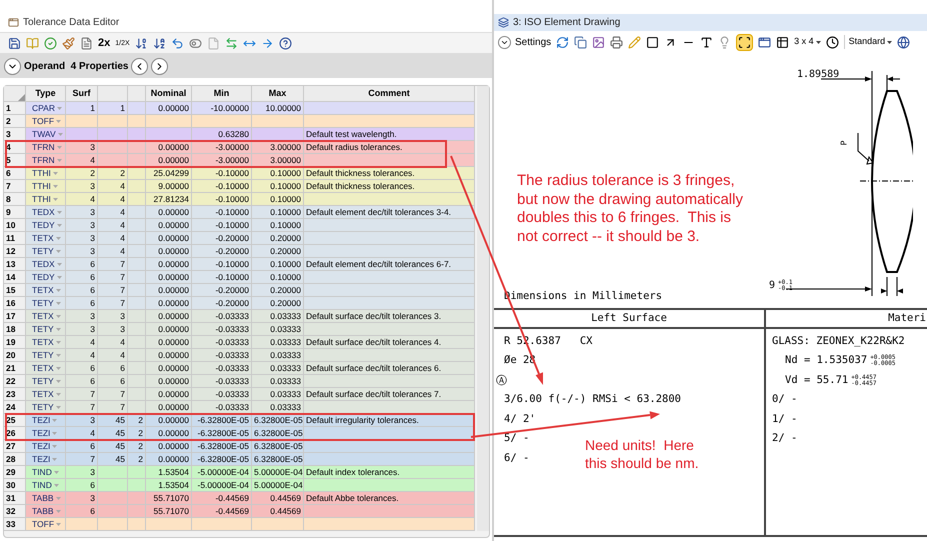  I want to click on window-layout-icon, so click(765, 42).